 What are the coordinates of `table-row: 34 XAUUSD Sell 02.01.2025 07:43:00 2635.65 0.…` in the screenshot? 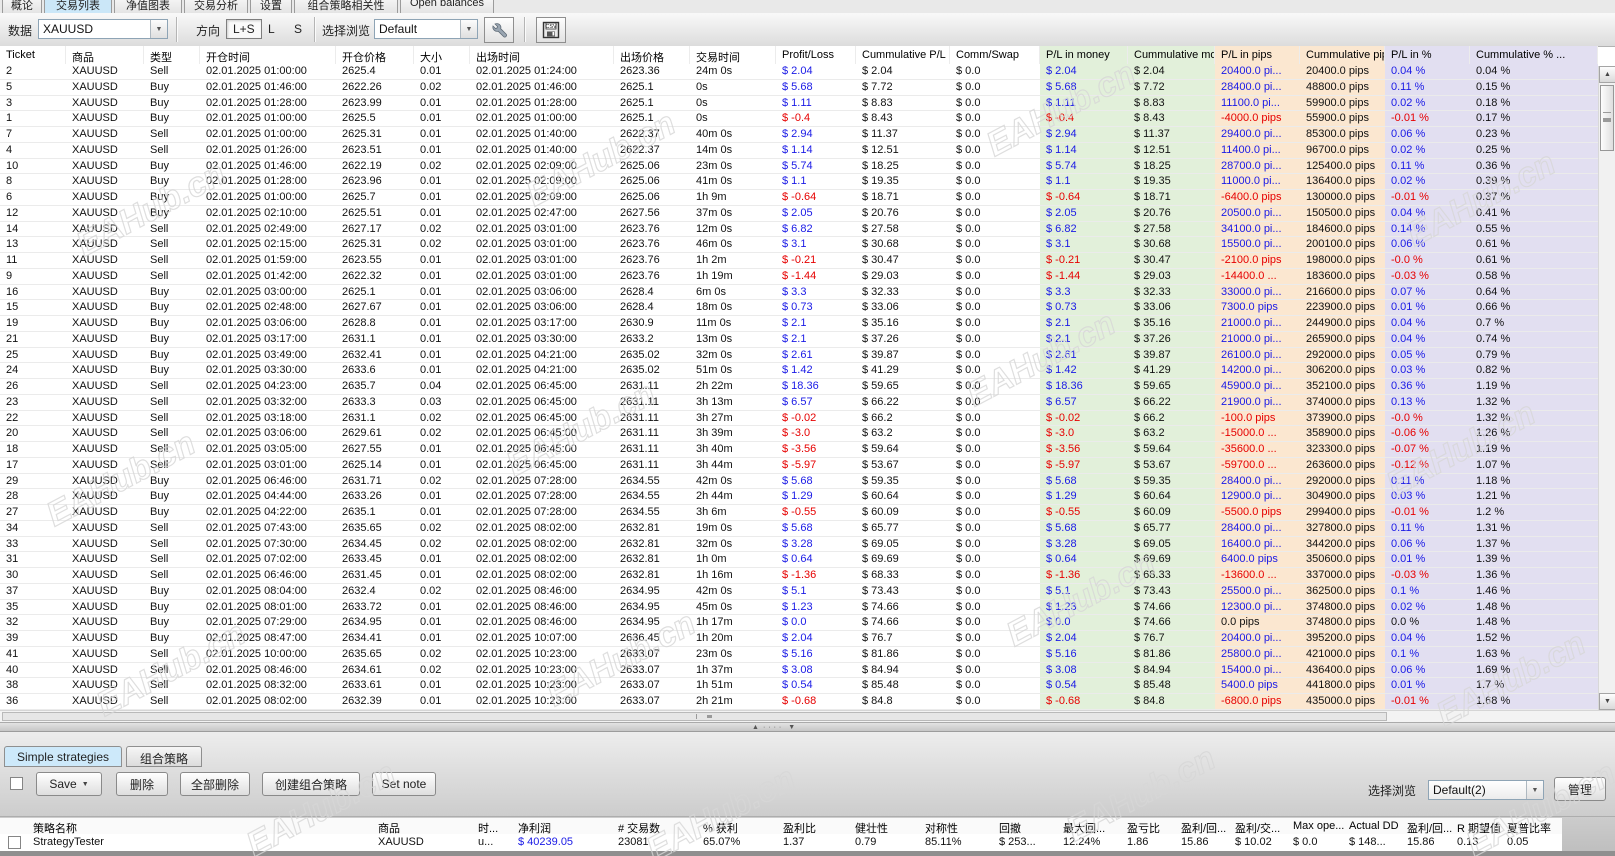 It's located at (799, 528).